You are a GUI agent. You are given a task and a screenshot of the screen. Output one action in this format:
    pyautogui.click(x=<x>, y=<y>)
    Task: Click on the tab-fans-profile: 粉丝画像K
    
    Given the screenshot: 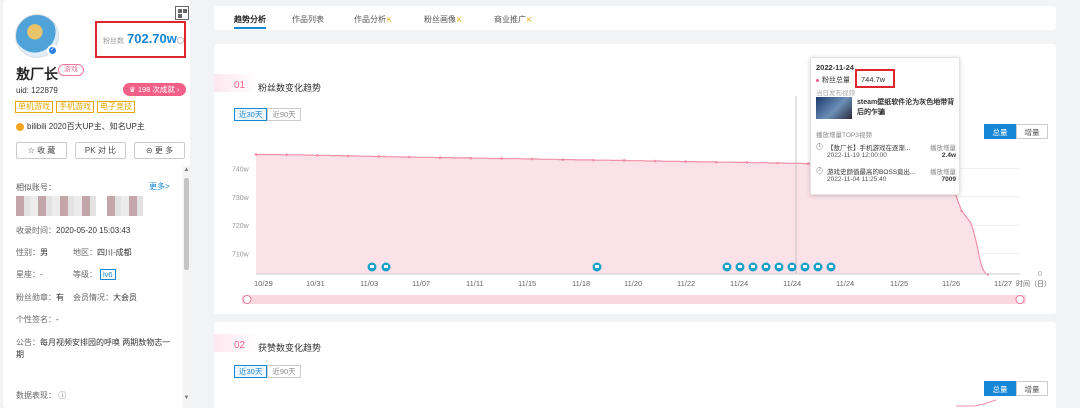 What is the action you would take?
    pyautogui.click(x=443, y=19)
    